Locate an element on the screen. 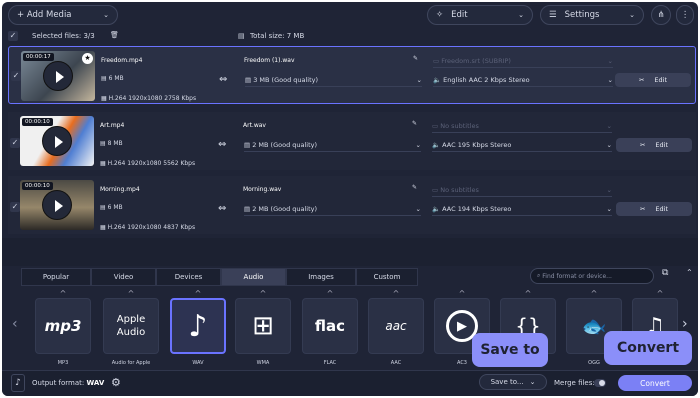 This screenshot has height=398, width=700. add-media-button: + Add Media ⌄ is located at coordinates (63, 15).